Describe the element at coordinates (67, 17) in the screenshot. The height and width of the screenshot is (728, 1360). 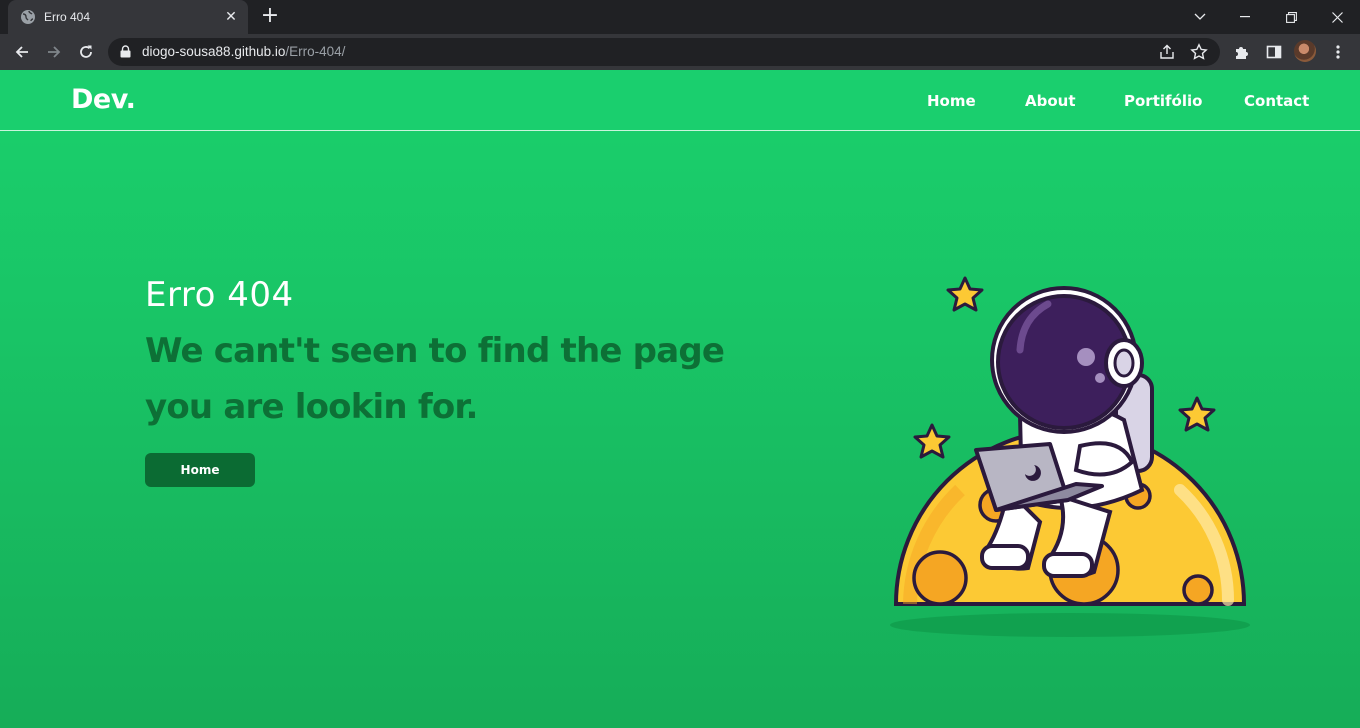
I see `tab-title: Erro 404` at that location.